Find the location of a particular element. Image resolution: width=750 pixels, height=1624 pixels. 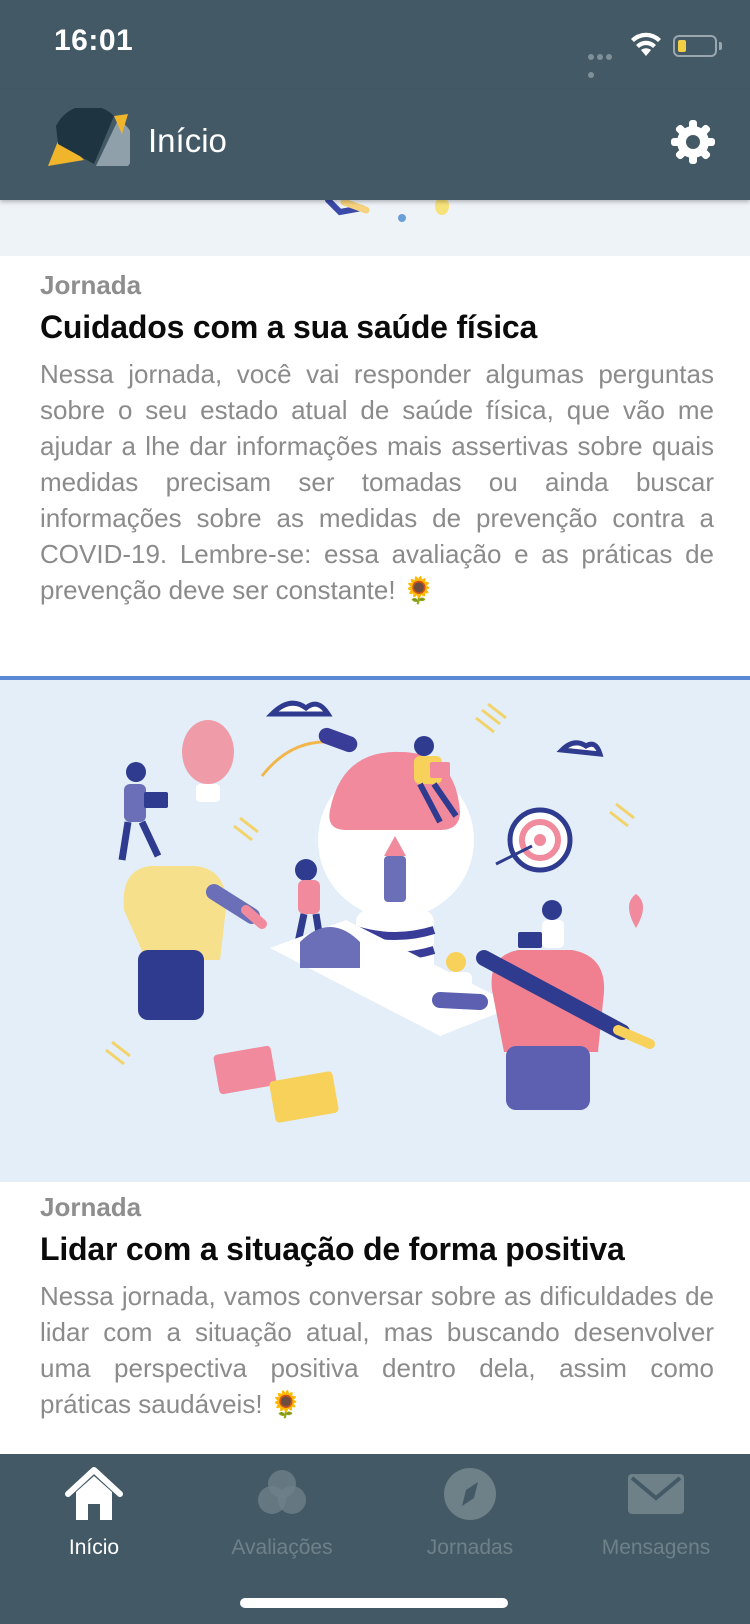

tab-mensagens: Mensagens is located at coordinates (656, 1519).